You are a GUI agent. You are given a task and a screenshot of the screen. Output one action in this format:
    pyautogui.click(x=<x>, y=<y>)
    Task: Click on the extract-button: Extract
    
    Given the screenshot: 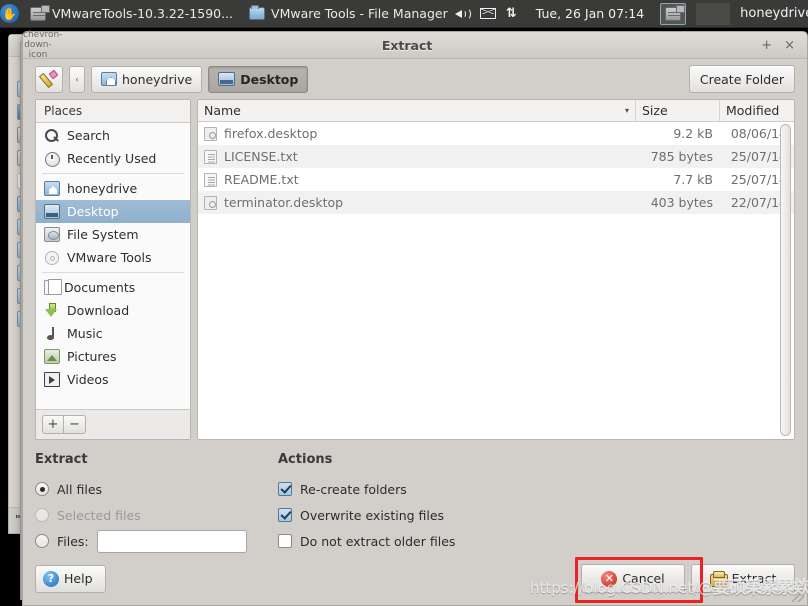 What is the action you would take?
    pyautogui.click(x=743, y=578)
    